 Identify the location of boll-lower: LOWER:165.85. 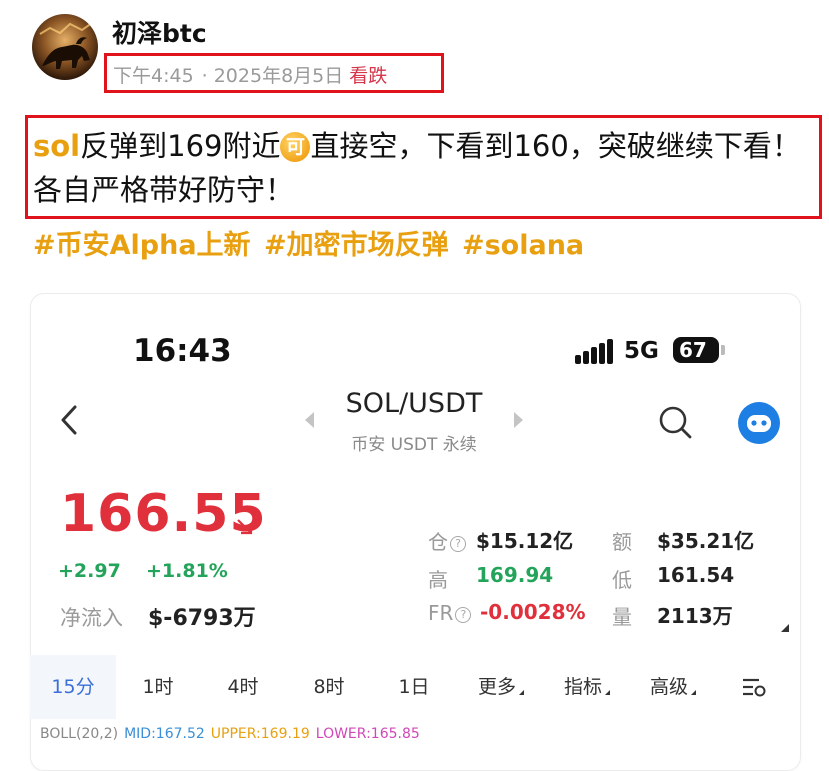
(367, 734).